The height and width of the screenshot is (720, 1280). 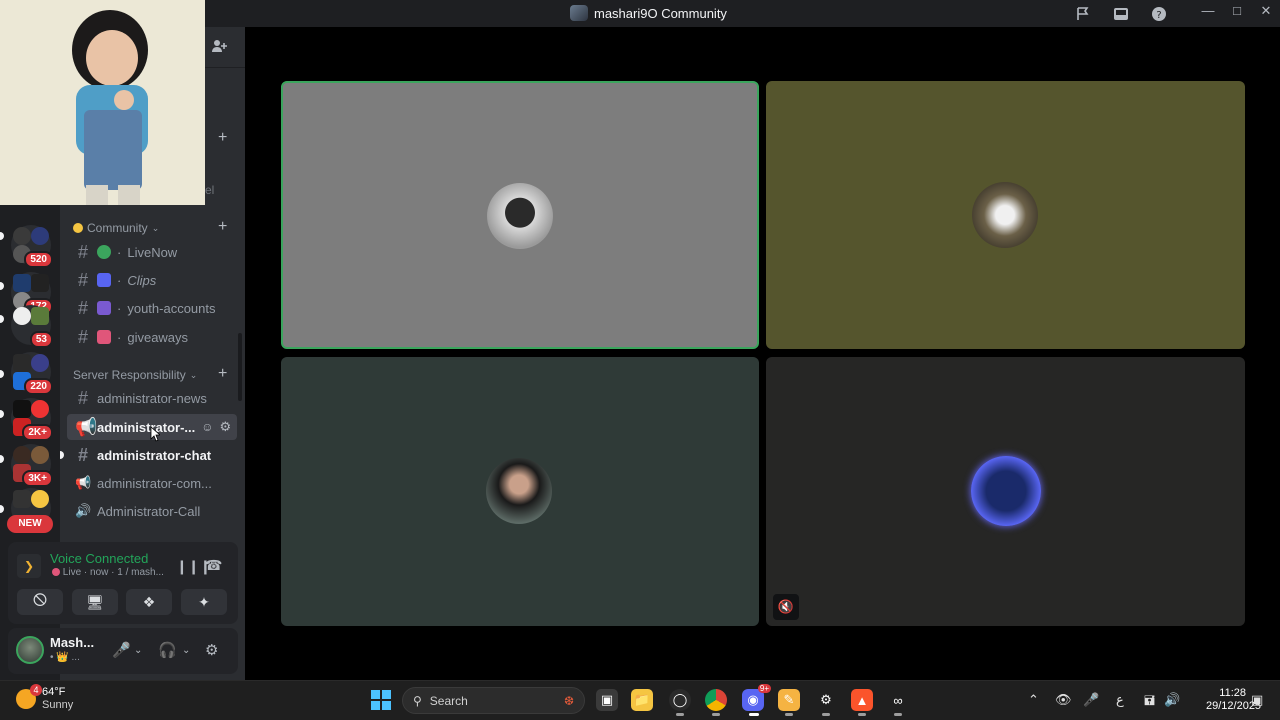 What do you see at coordinates (40, 602) in the screenshot?
I see `camera-off-button: 🛇` at bounding box center [40, 602].